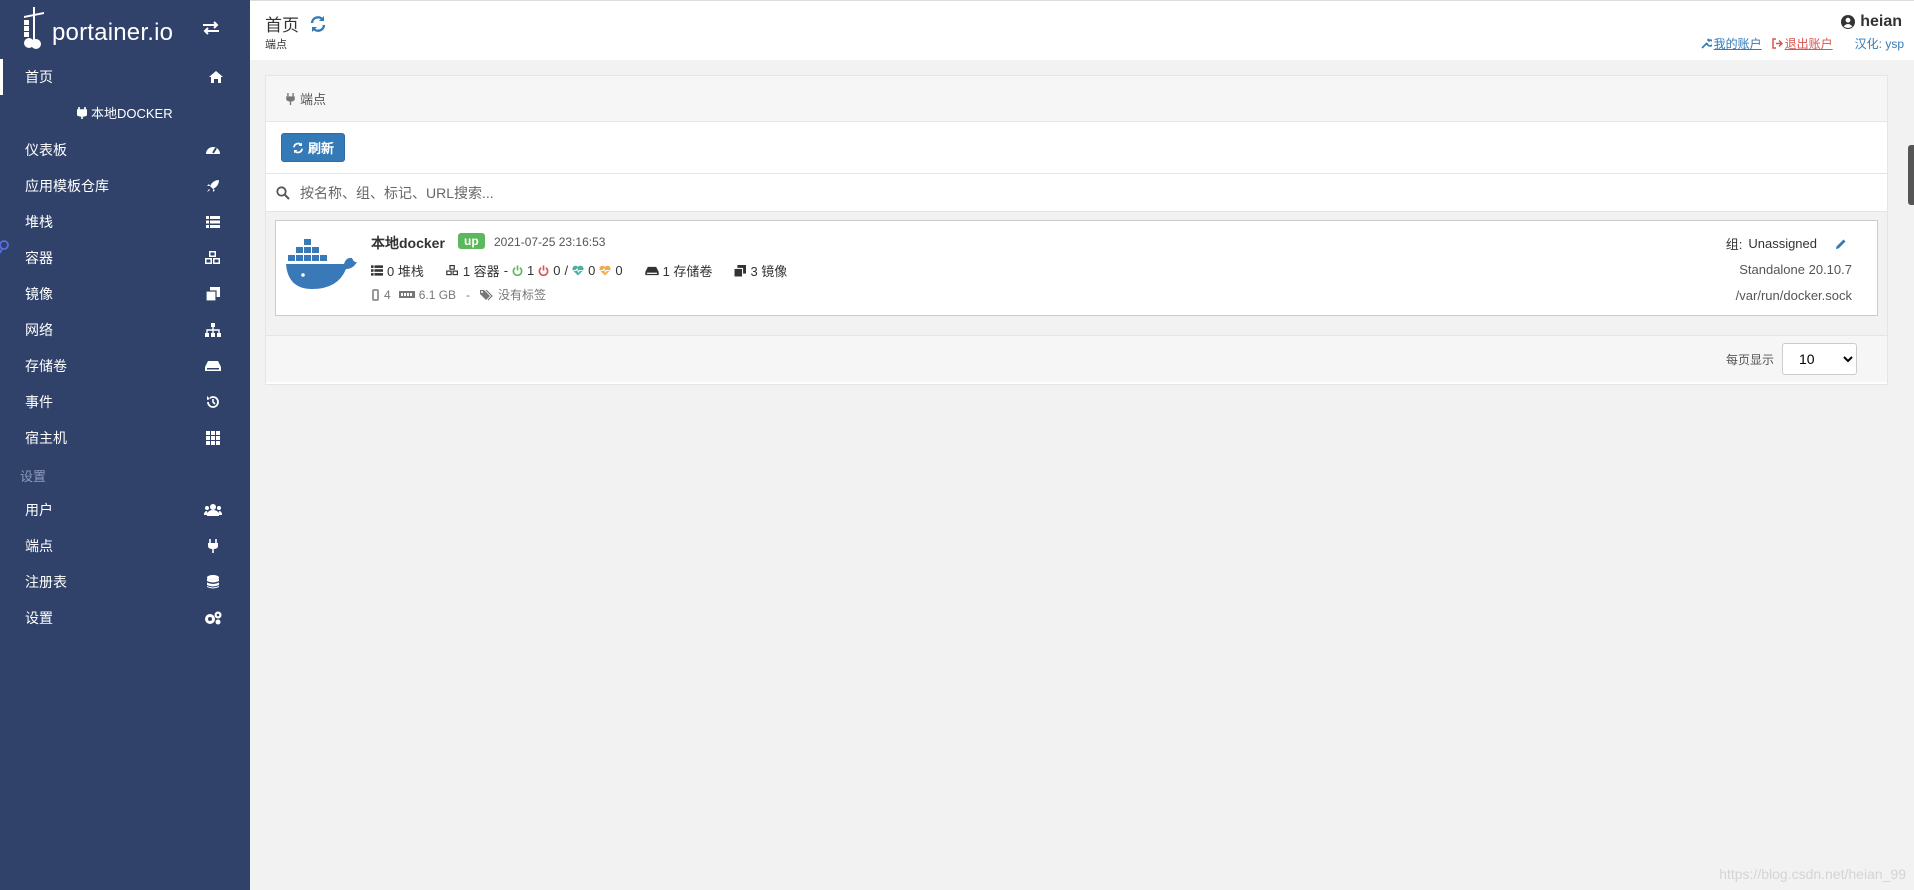 The width and height of the screenshot is (1914, 890). What do you see at coordinates (605, 270) in the screenshot?
I see `heartbeat-warning-icon` at bounding box center [605, 270].